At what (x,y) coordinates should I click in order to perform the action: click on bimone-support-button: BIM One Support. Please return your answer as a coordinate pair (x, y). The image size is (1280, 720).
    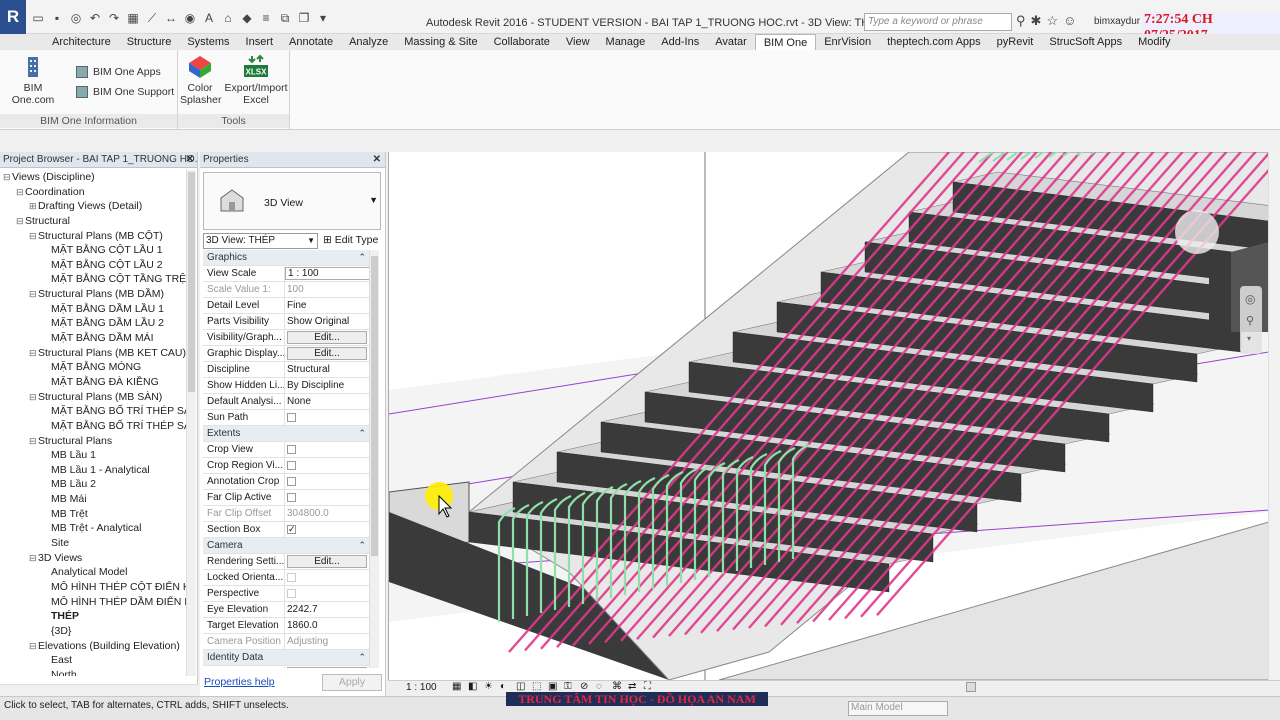
    Looking at the image, I should click on (125, 92).